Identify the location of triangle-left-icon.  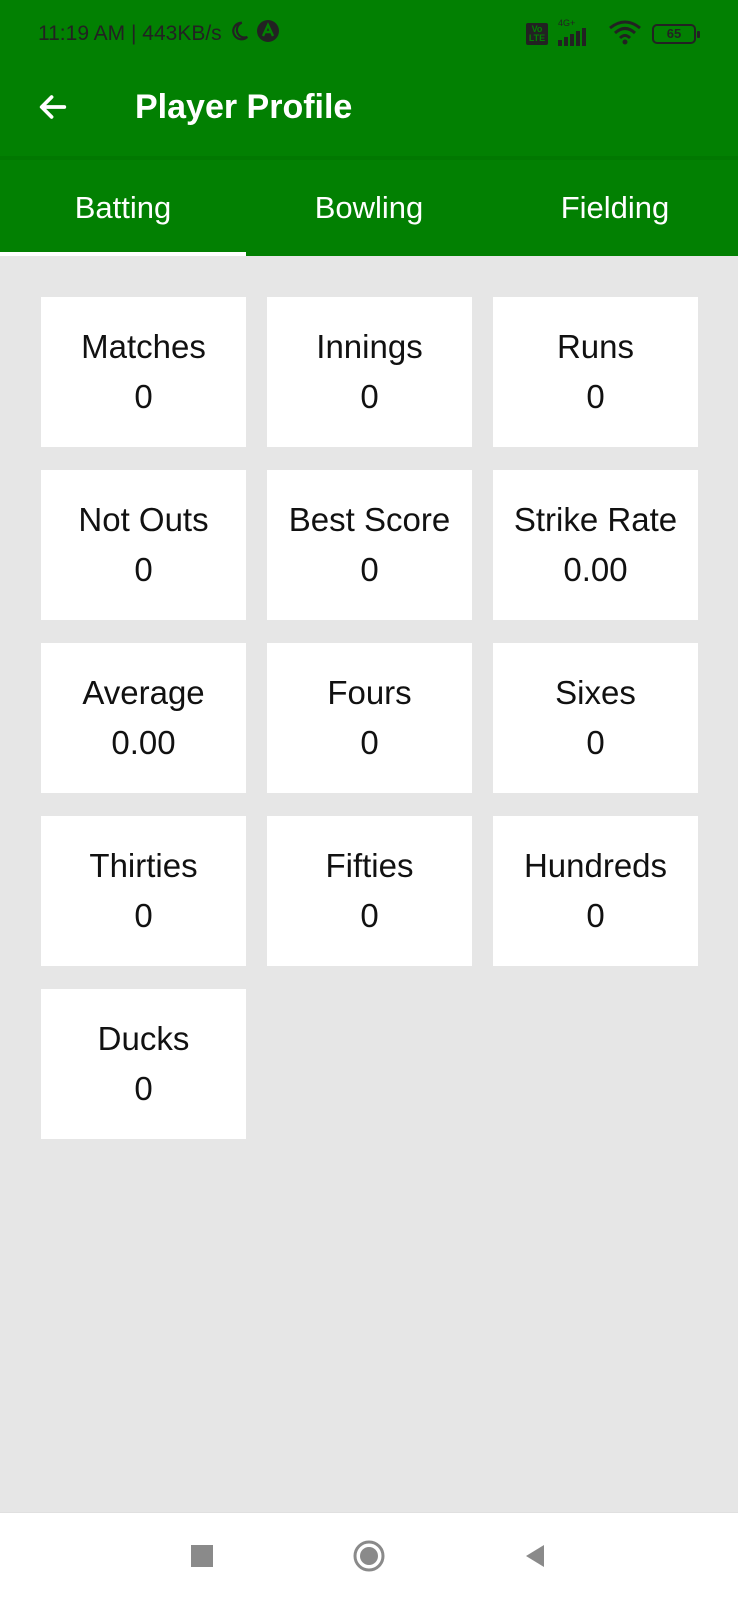
(535, 1558).